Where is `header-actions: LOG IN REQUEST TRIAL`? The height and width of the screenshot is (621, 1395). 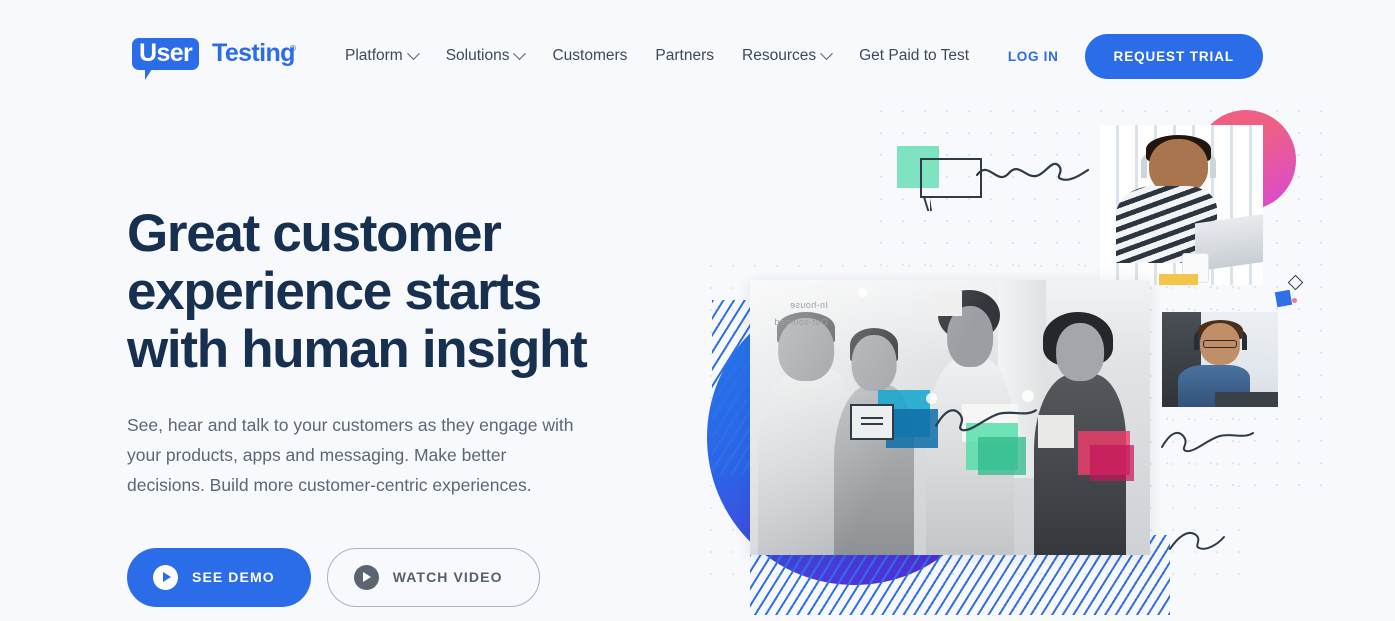
header-actions: LOG IN REQUEST TRIAL is located at coordinates (1135, 56).